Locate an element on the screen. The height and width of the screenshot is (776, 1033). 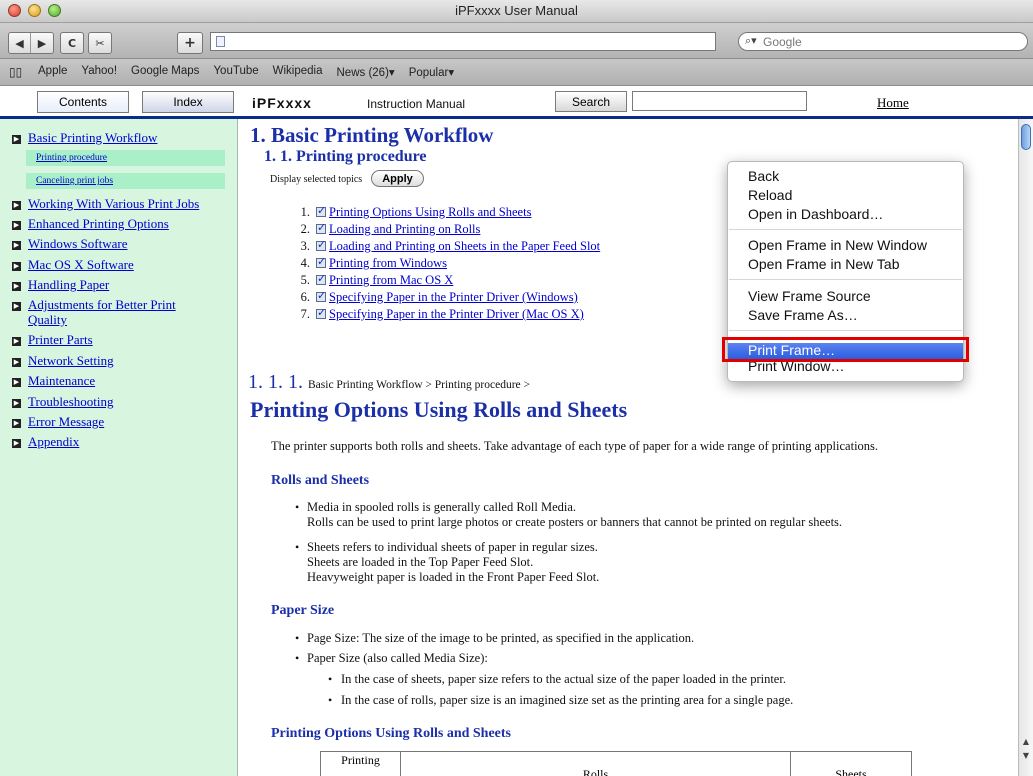
scroll-up-icon: ▲ is located at coordinates (1026, 743).